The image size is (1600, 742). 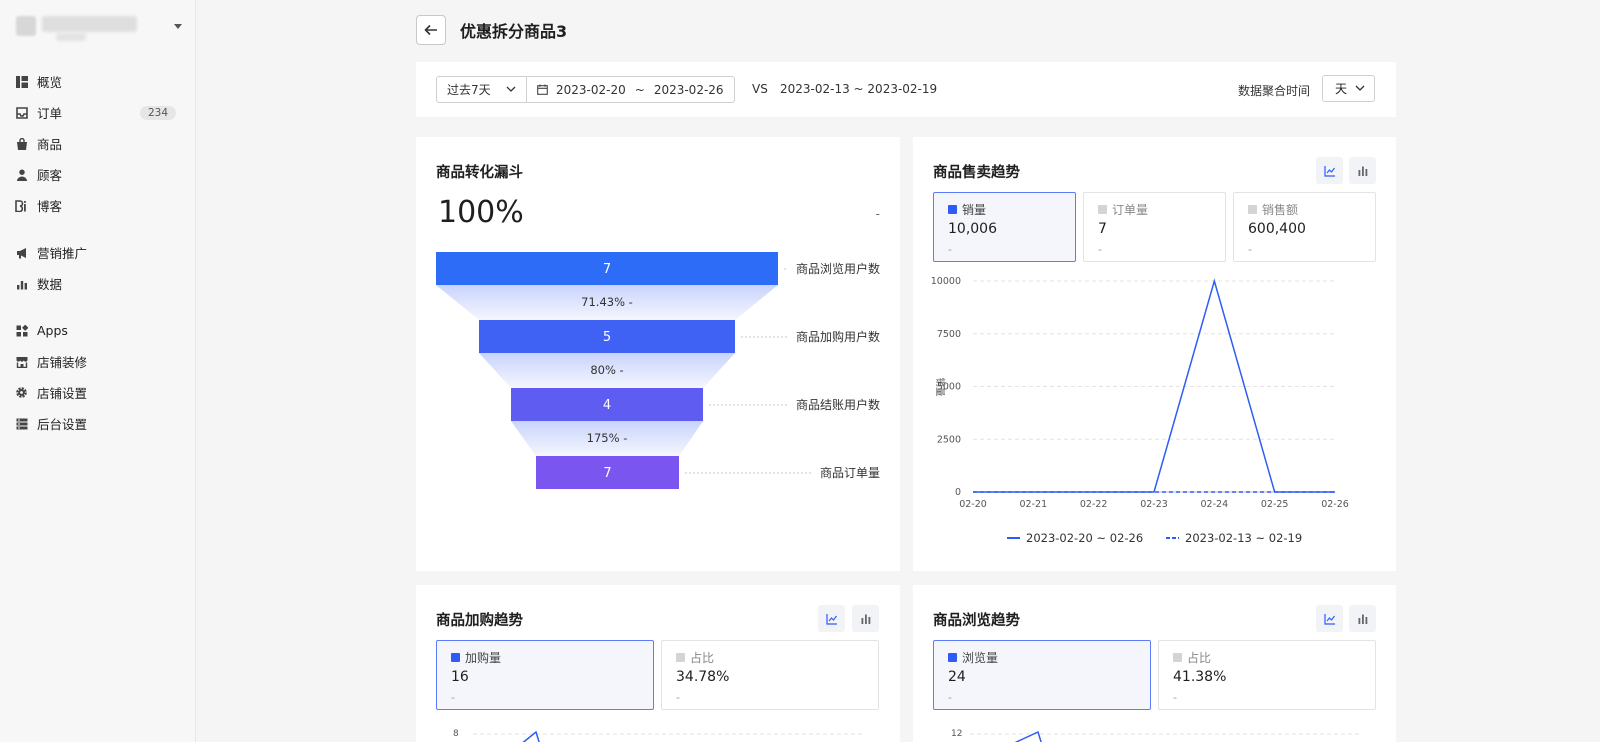 I want to click on server-icon, so click(x=21, y=423).